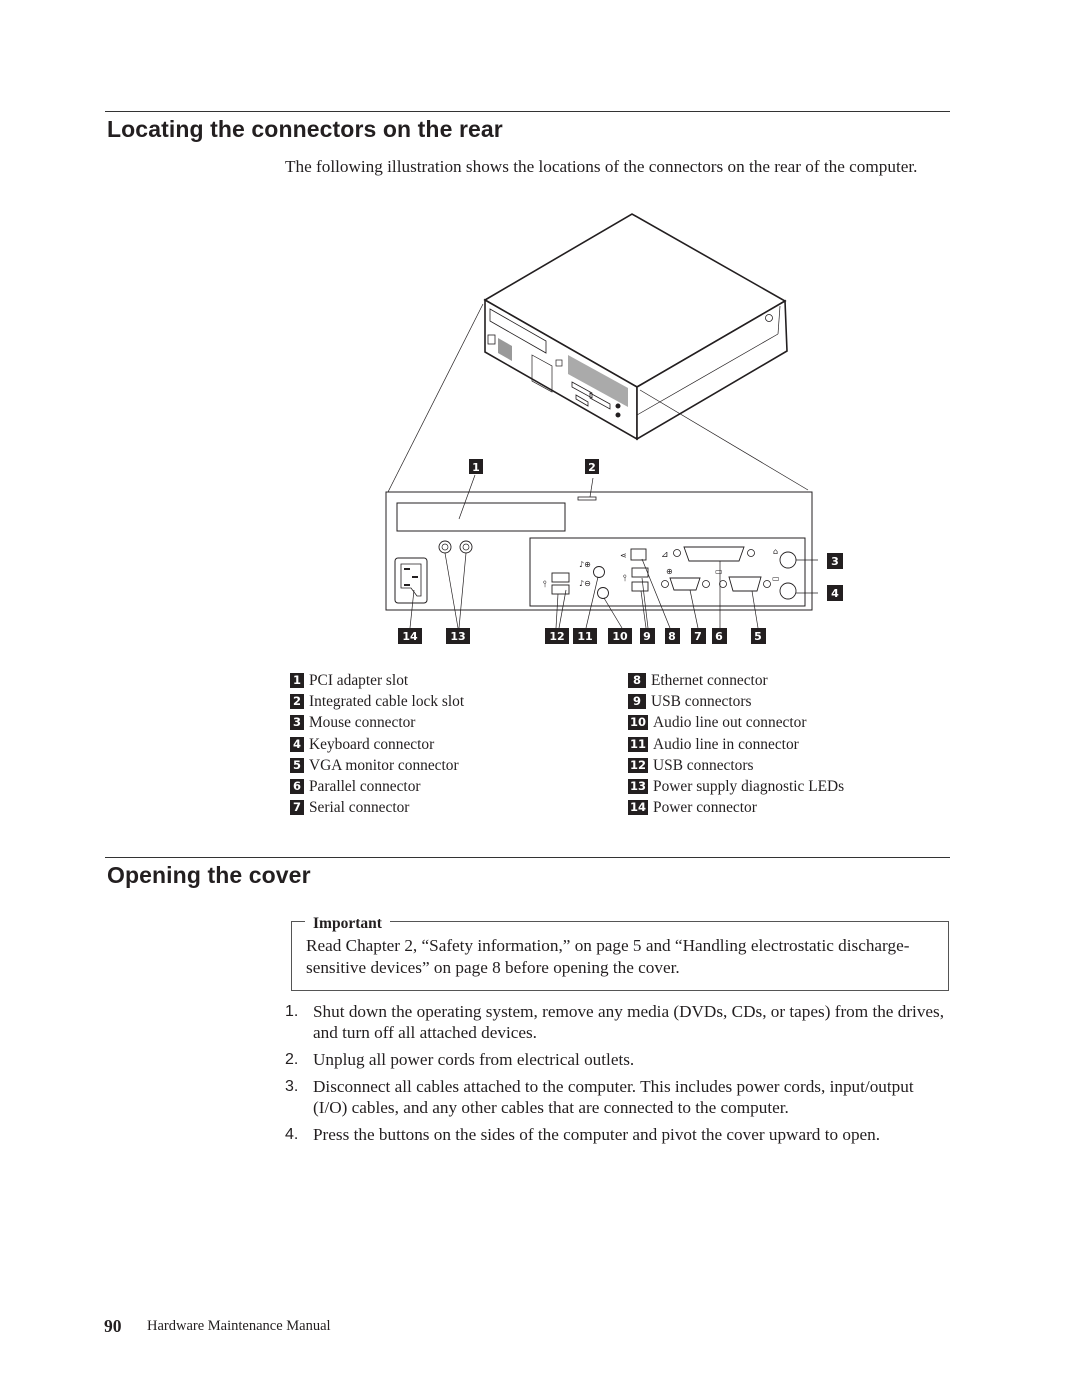  I want to click on legend-badge: 3, so click(297, 723).